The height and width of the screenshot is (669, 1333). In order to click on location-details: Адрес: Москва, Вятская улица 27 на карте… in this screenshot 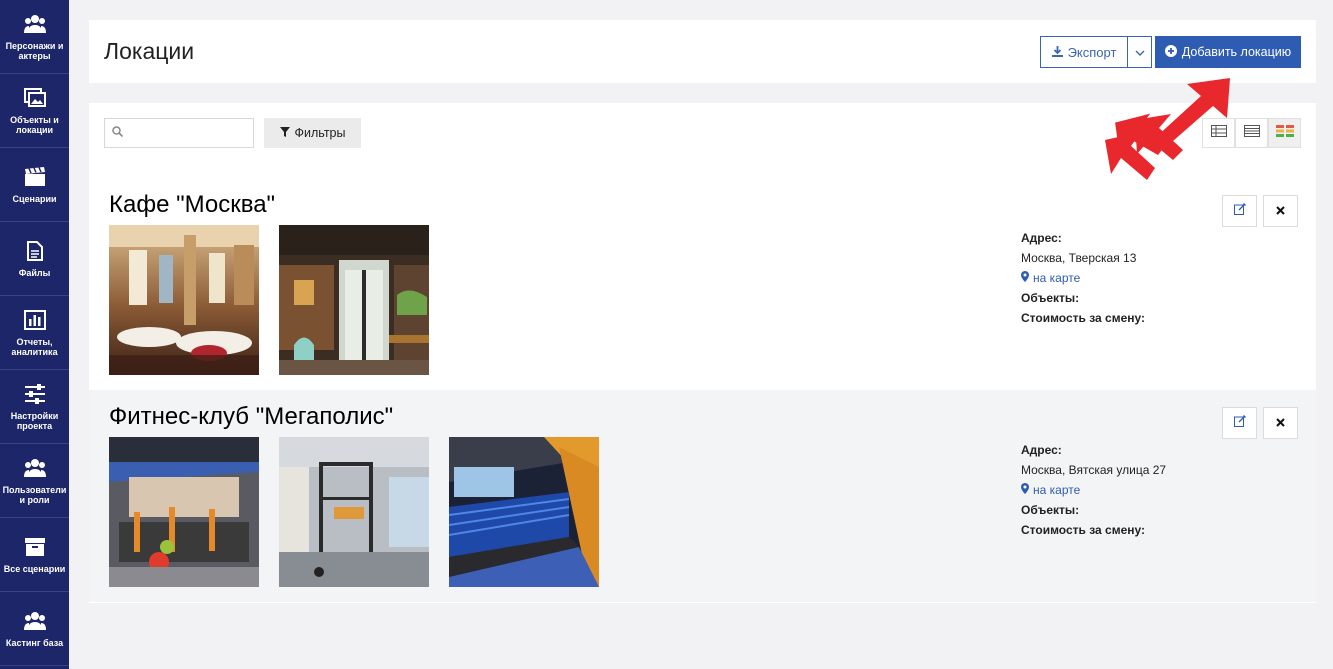, I will do `click(1093, 490)`.